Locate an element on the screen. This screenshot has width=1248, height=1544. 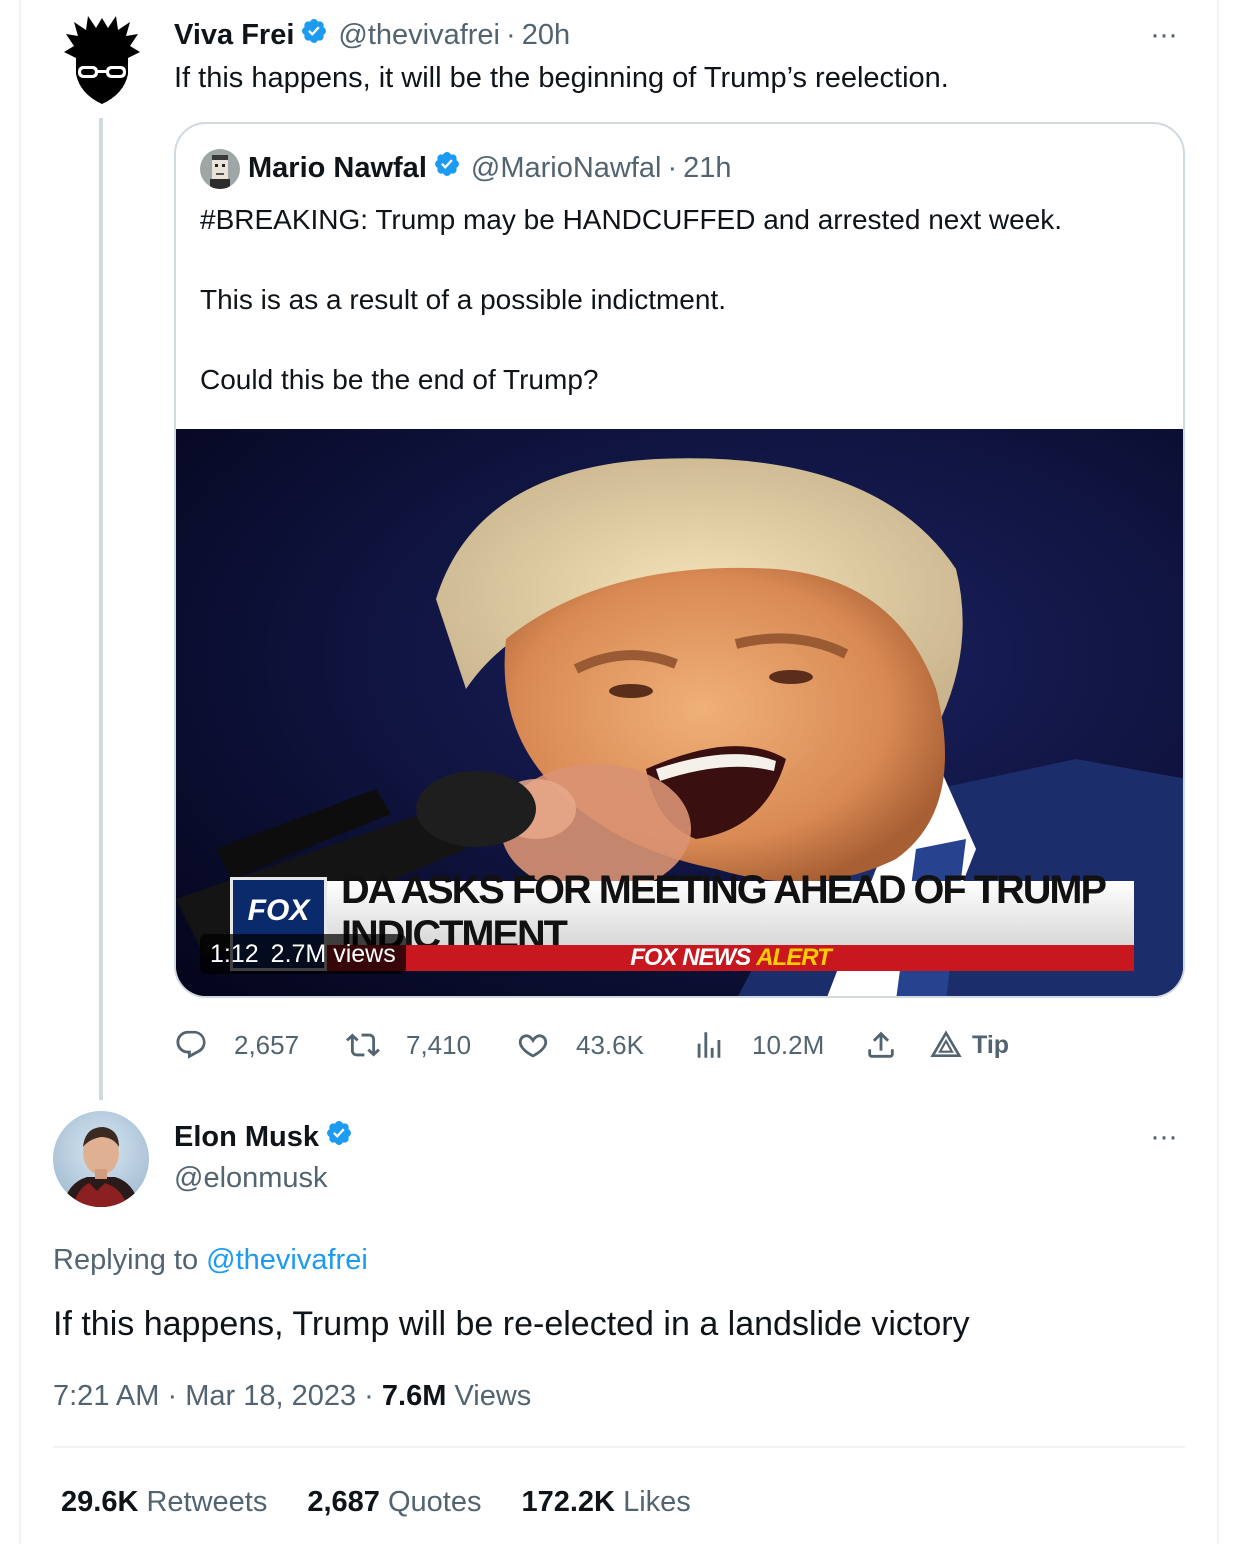
likes-label: Likes is located at coordinates (657, 1502).